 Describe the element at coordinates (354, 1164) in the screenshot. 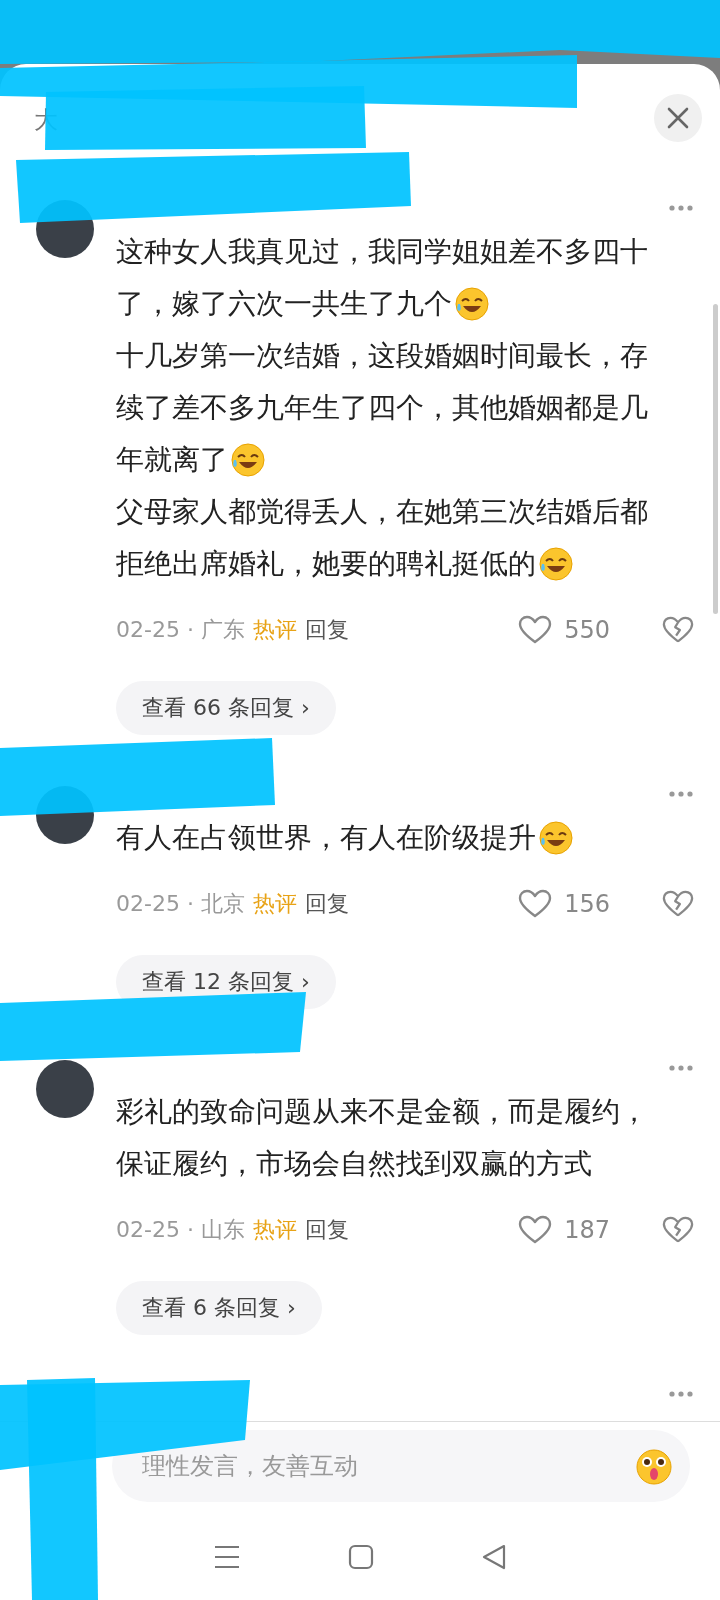

I see `comment-text: 保证履约，市场会自然找到双赢的方式` at that location.